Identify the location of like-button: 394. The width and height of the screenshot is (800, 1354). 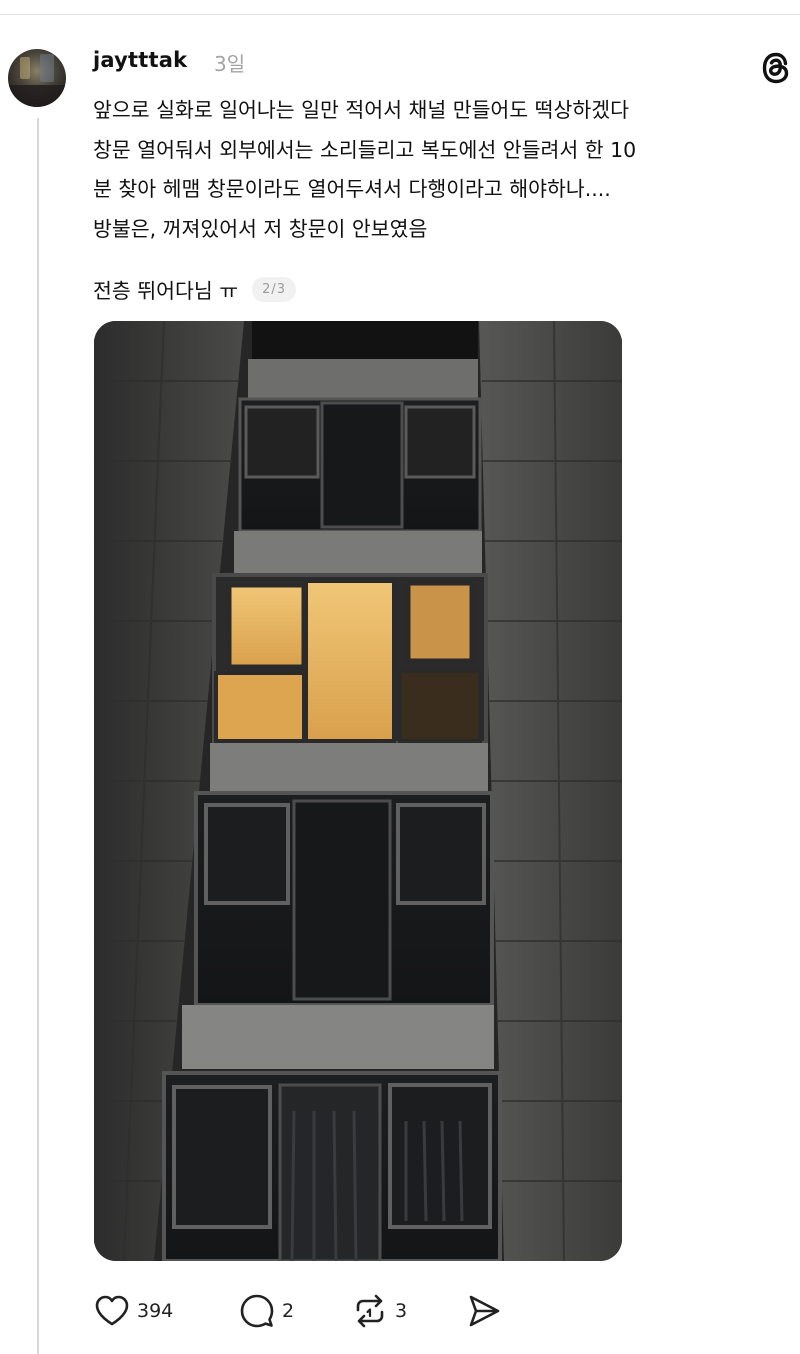
(133, 1311).